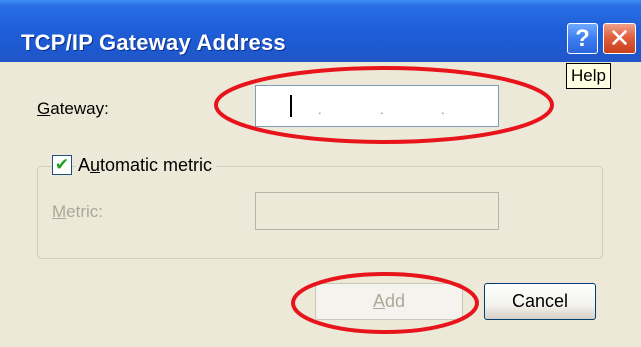  Describe the element at coordinates (540, 301) in the screenshot. I see `cancel-button: Cancel` at that location.